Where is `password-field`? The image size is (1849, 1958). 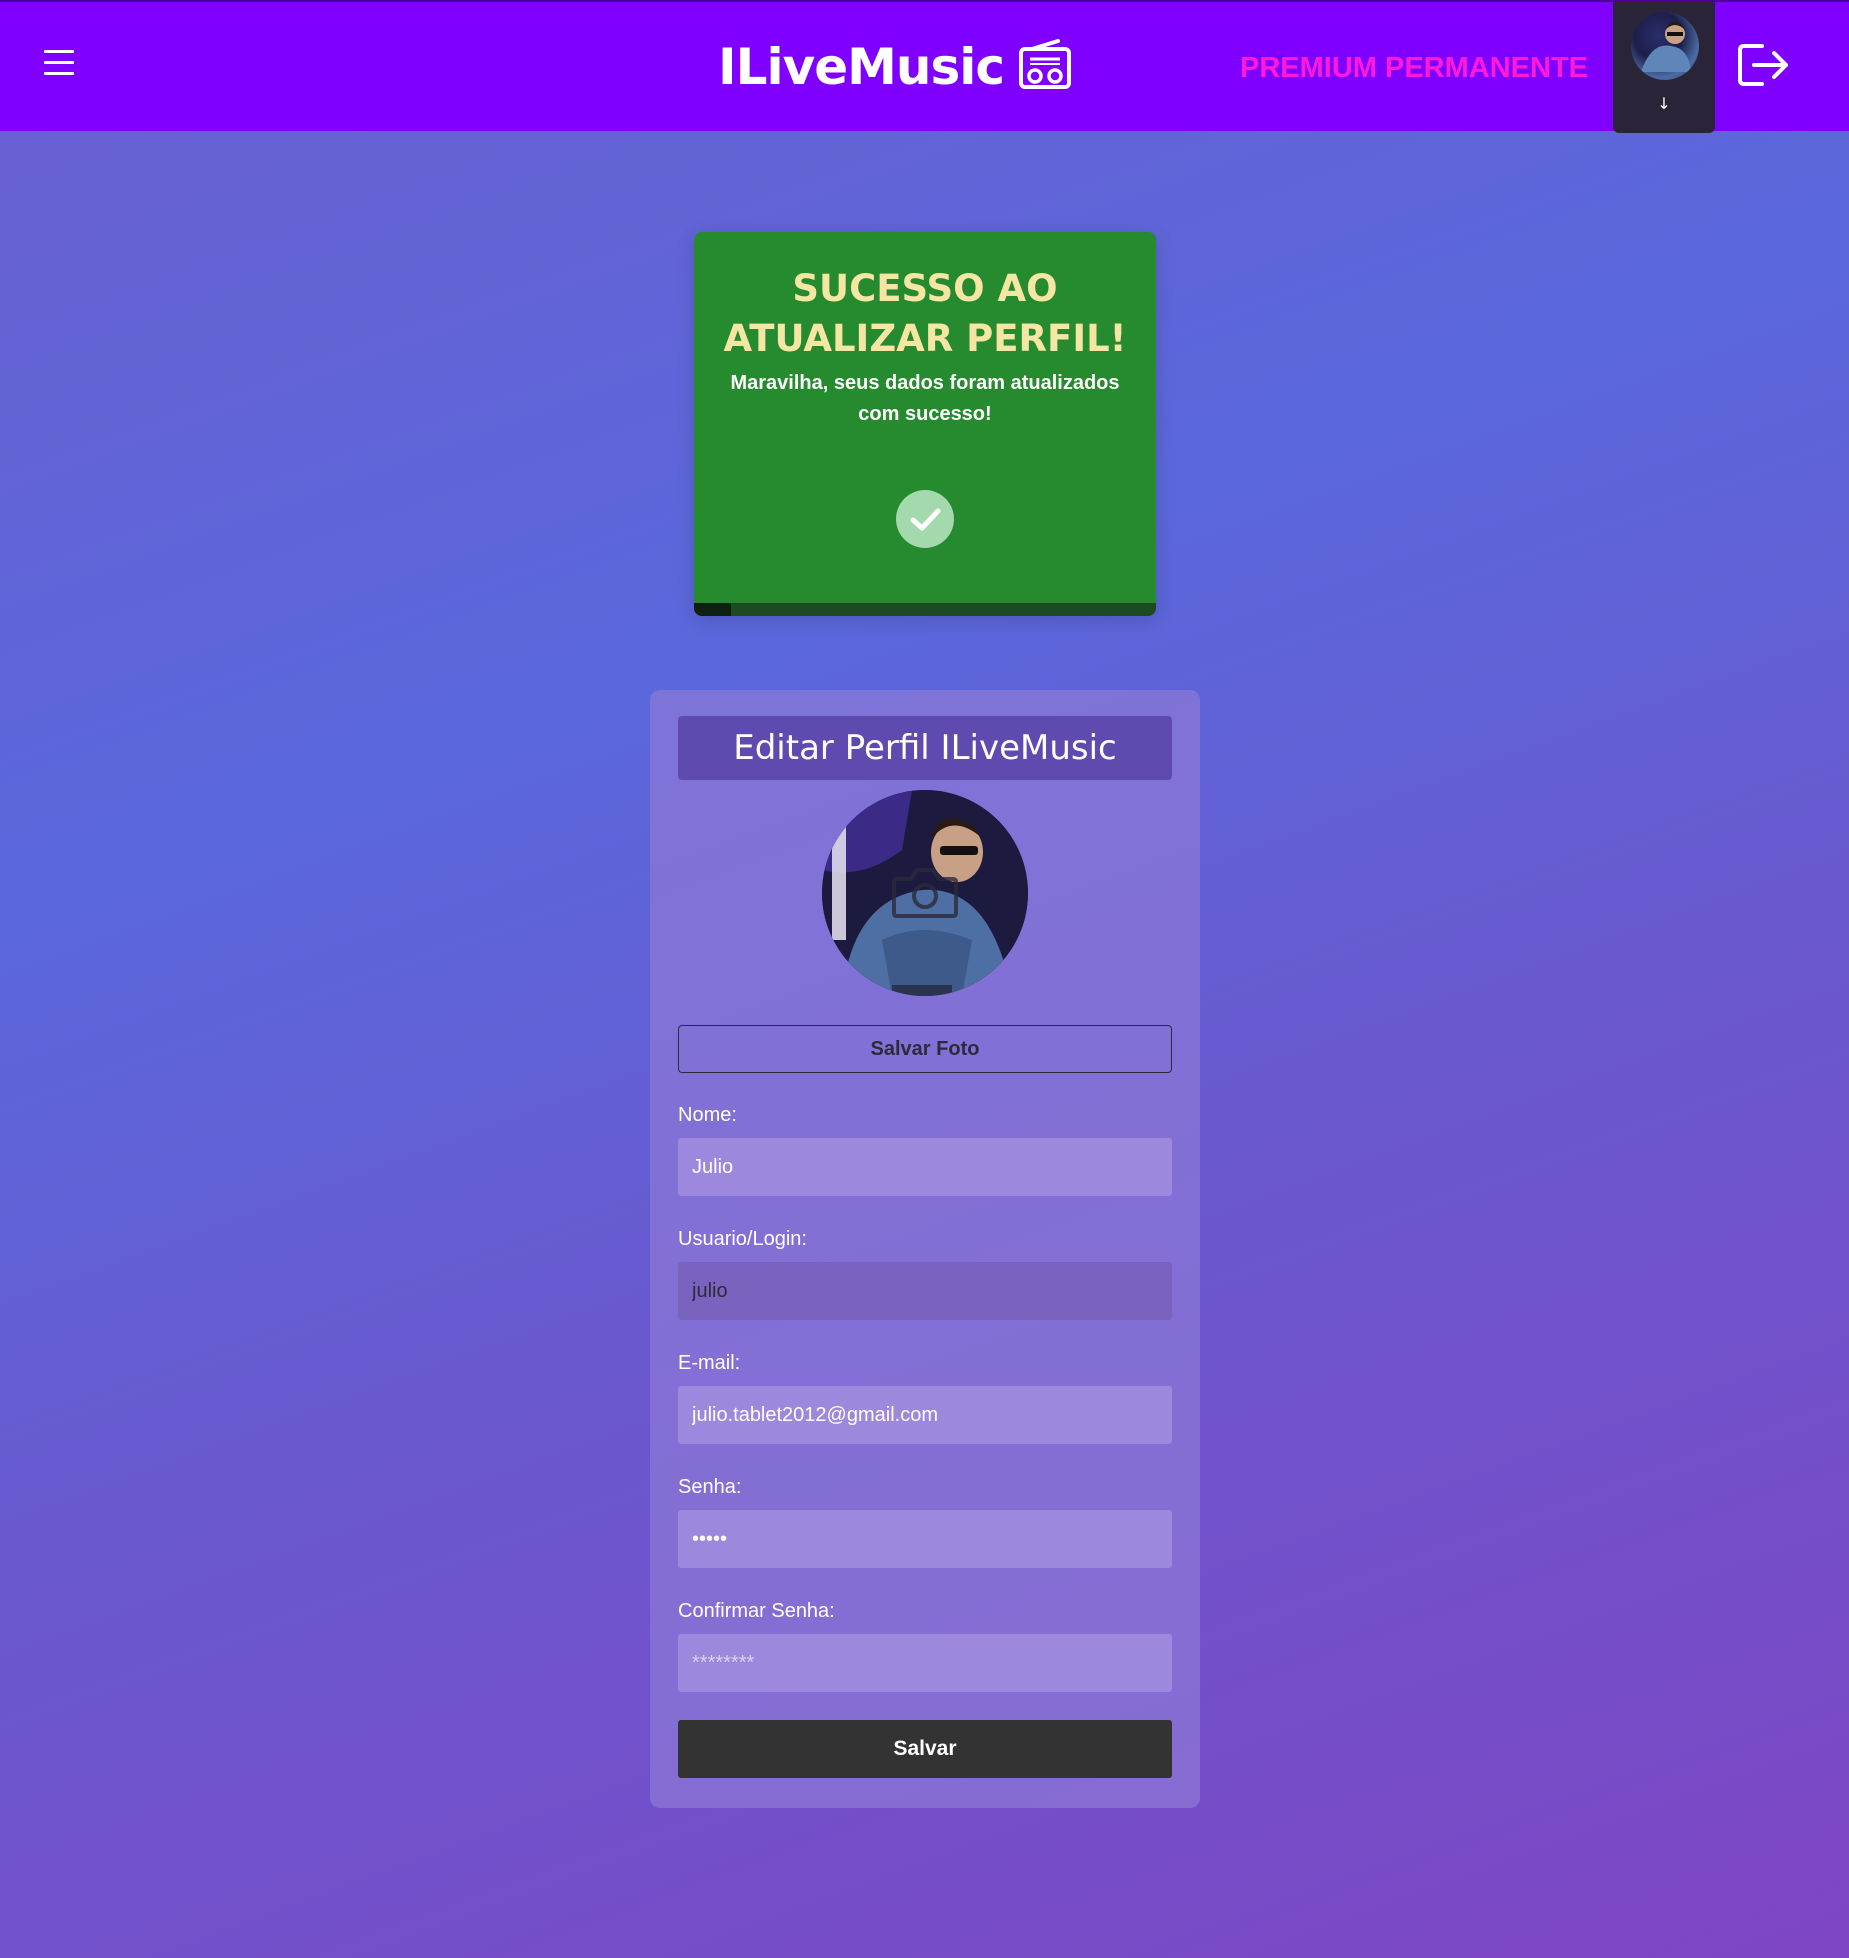
password-field is located at coordinates (925, 1539).